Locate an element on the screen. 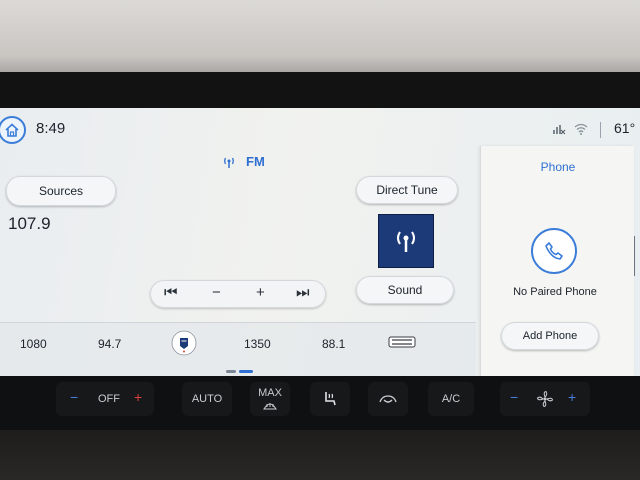 The height and width of the screenshot is (480, 640). max-label: MAX is located at coordinates (270, 393).